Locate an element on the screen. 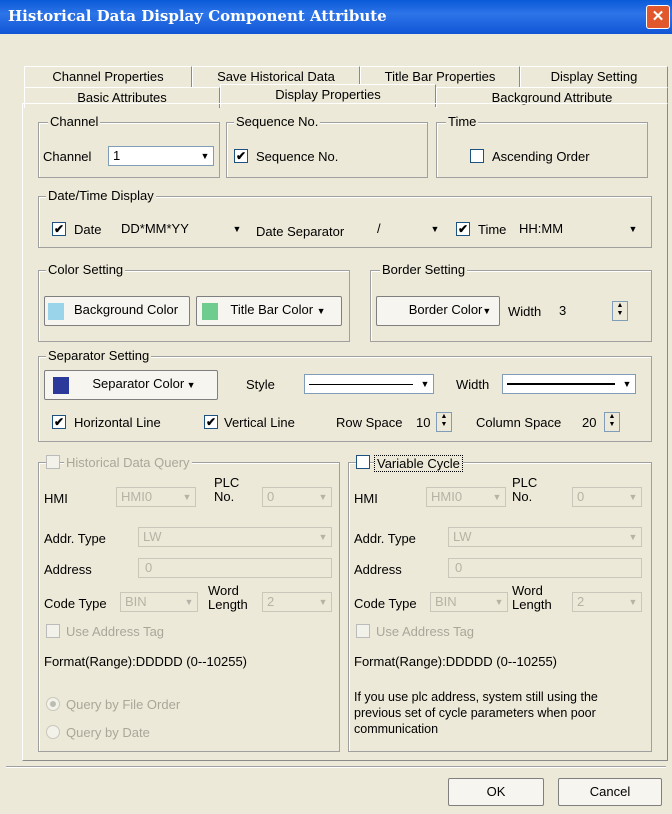 This screenshot has width=672, height=814. query-by-file-radio is located at coordinates (53, 704).